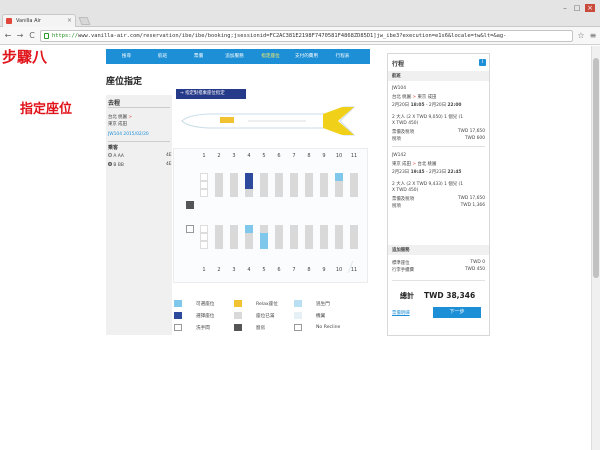 The height and width of the screenshot is (450, 600). What do you see at coordinates (270, 56) in the screenshot?
I see `nav-seat-selection: 指定座位` at bounding box center [270, 56].